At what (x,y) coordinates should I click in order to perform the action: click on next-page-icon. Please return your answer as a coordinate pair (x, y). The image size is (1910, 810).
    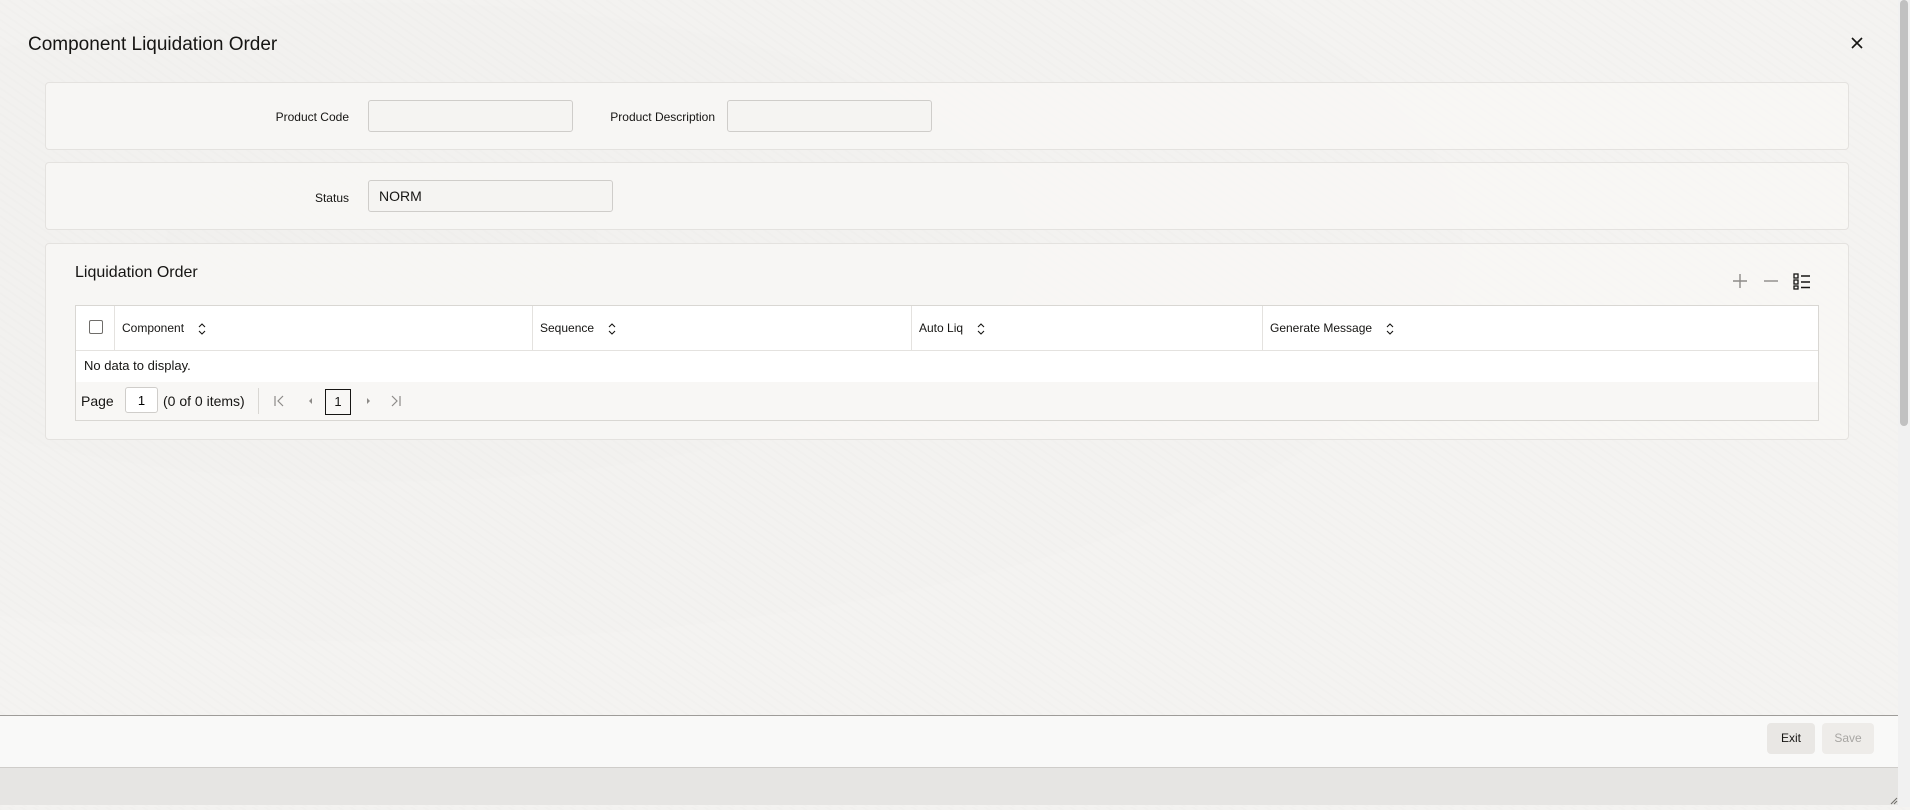
    Looking at the image, I should click on (368, 401).